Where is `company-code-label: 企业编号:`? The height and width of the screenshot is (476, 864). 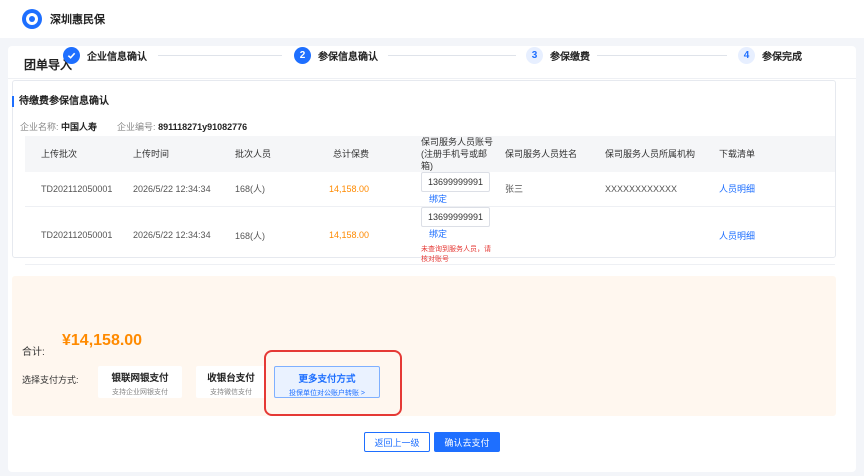
company-code-label: 企业编号: is located at coordinates (136, 127).